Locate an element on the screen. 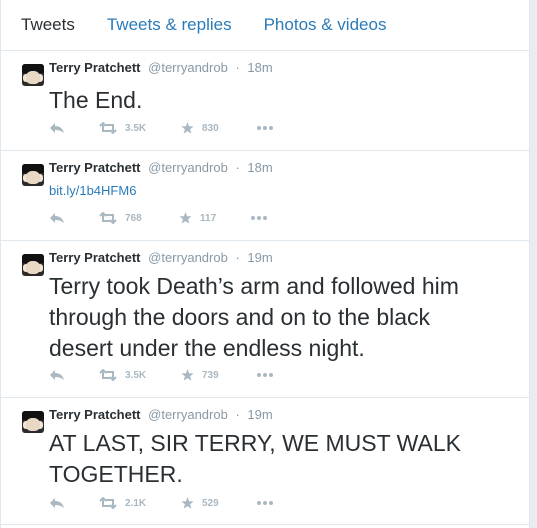  favorite-button: 739 is located at coordinates (200, 375).